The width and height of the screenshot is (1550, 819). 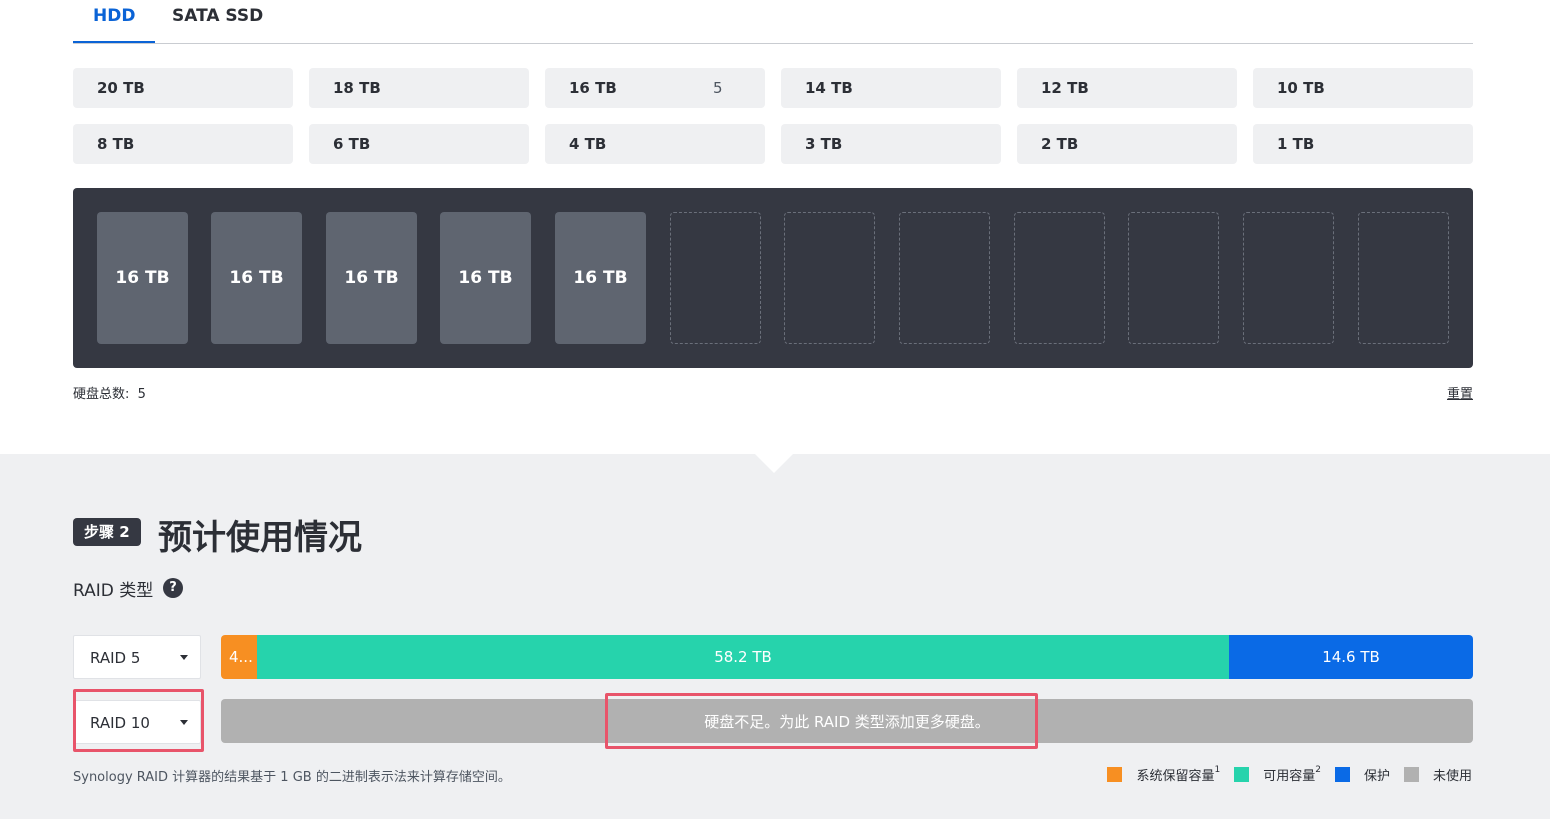 What do you see at coordinates (141, 394) in the screenshot?
I see `total-disk-value: 5` at bounding box center [141, 394].